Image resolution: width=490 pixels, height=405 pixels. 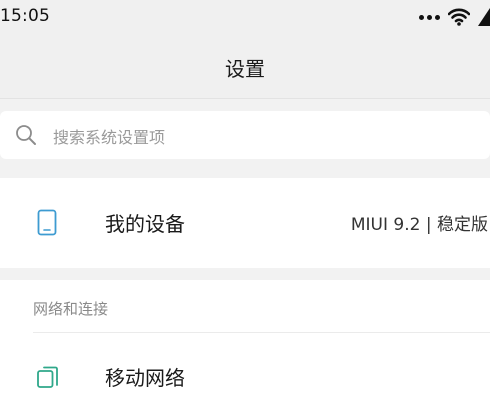 What do you see at coordinates (26, 135) in the screenshot?
I see `search-icon` at bounding box center [26, 135].